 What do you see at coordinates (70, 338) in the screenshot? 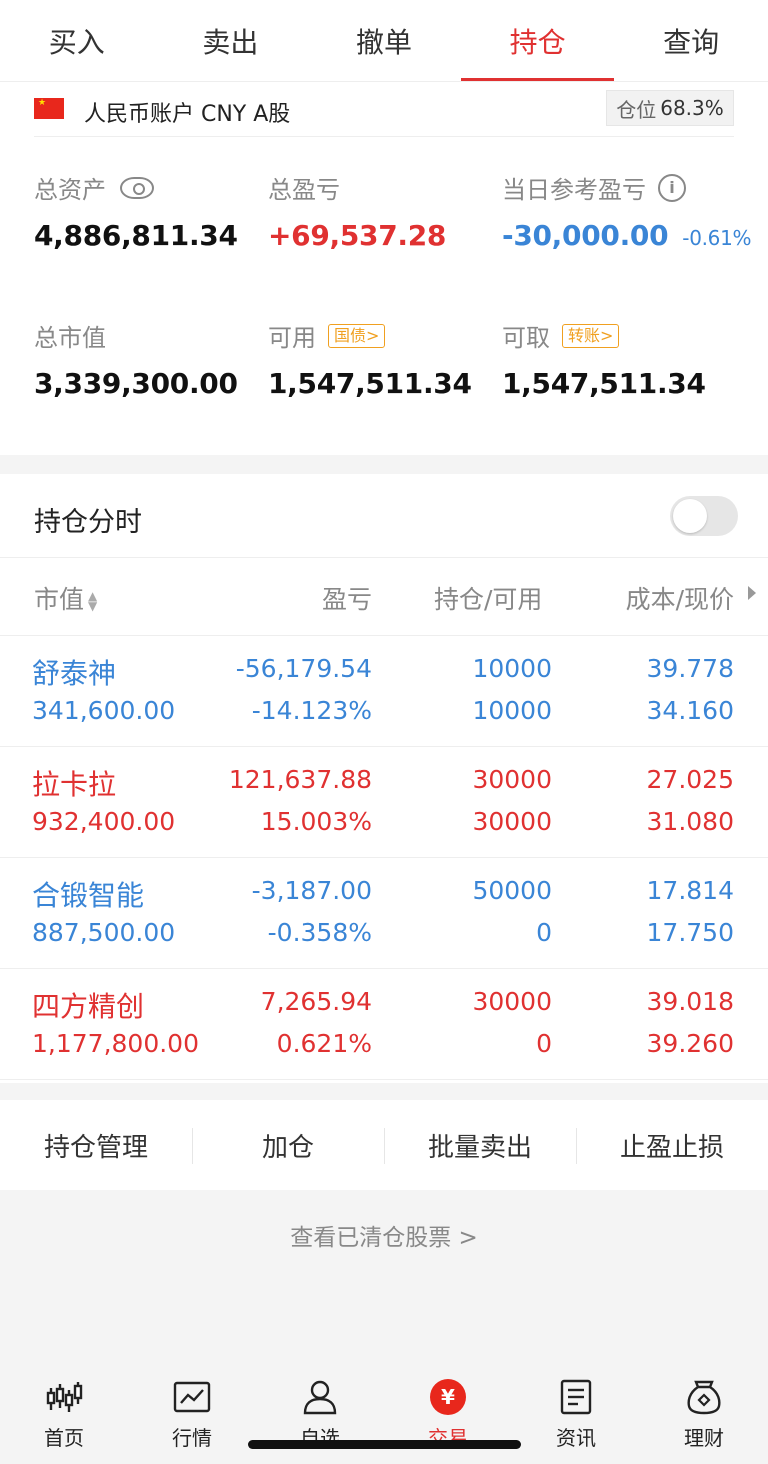
I see `market-value-label: 总市值` at bounding box center [70, 338].